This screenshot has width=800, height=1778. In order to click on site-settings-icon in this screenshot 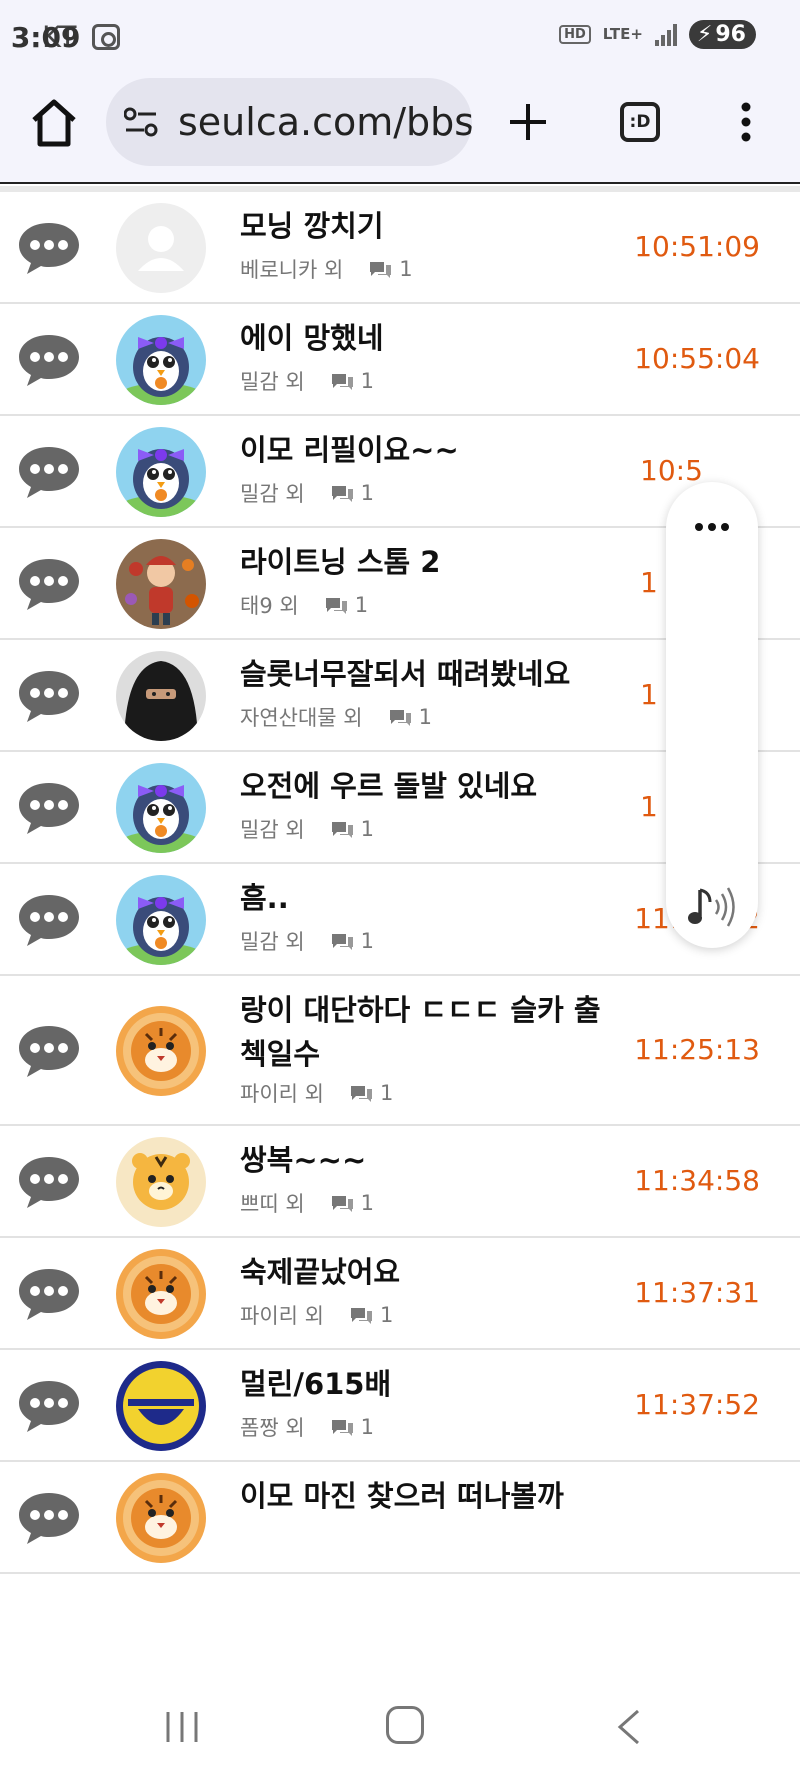, I will do `click(141, 122)`.